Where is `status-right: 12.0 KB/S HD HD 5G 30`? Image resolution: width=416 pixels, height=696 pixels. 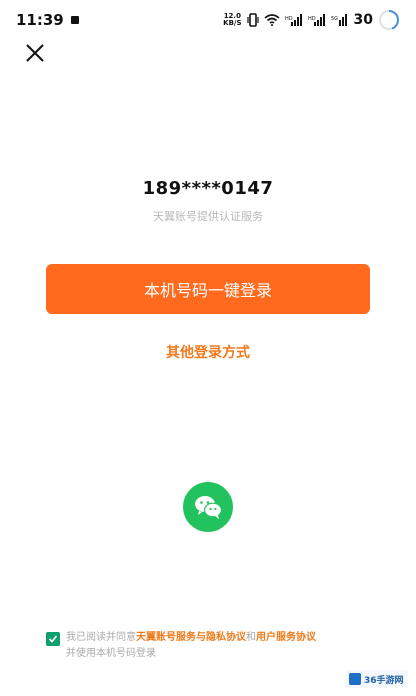
status-right: 12.0 KB/S HD HD 5G 30 is located at coordinates (311, 20).